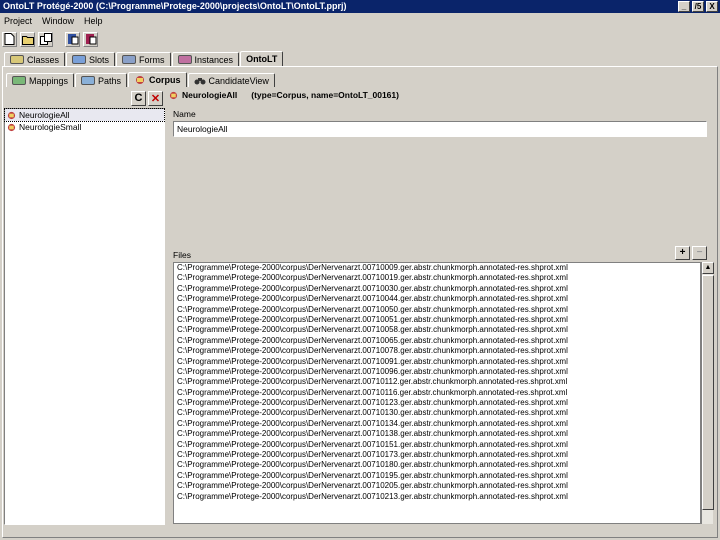 The image size is (720, 540). Describe the element at coordinates (84, 127) in the screenshot. I see `list-item-neurologiesmall: NeurologieSmall` at that location.